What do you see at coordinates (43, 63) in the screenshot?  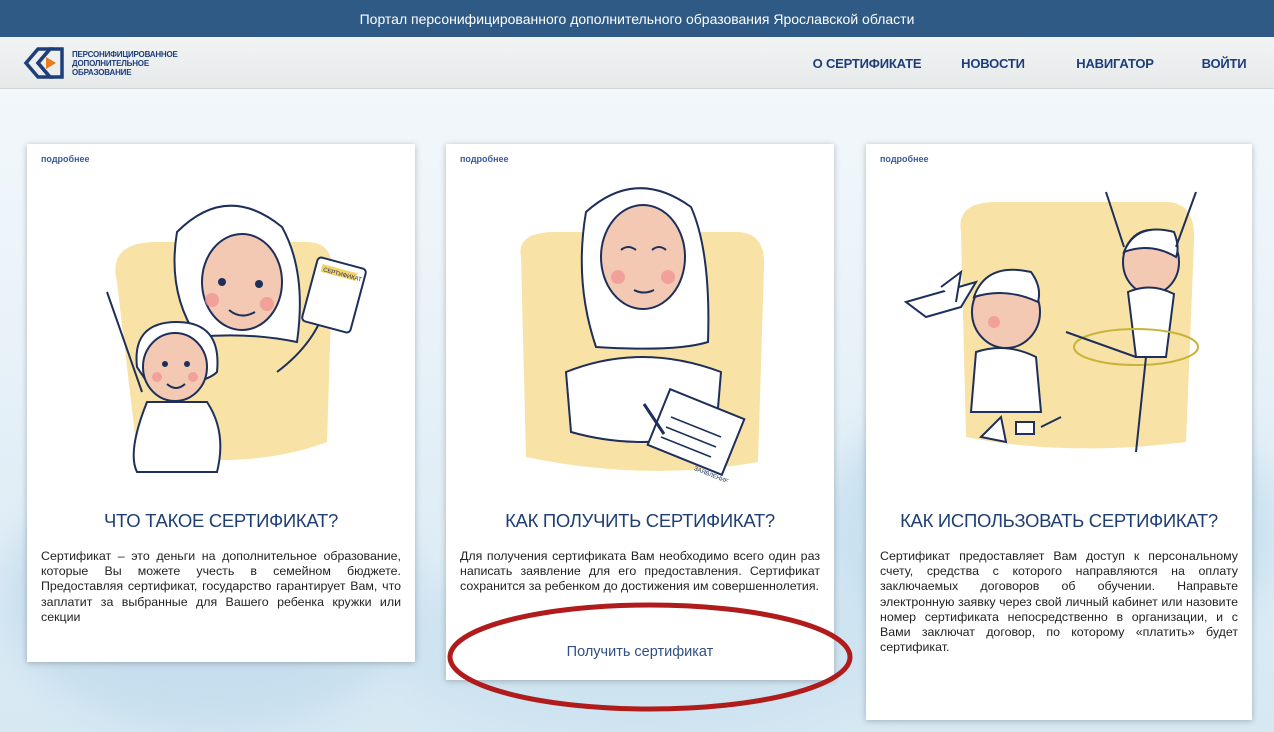 I see `logo-mark-icon` at bounding box center [43, 63].